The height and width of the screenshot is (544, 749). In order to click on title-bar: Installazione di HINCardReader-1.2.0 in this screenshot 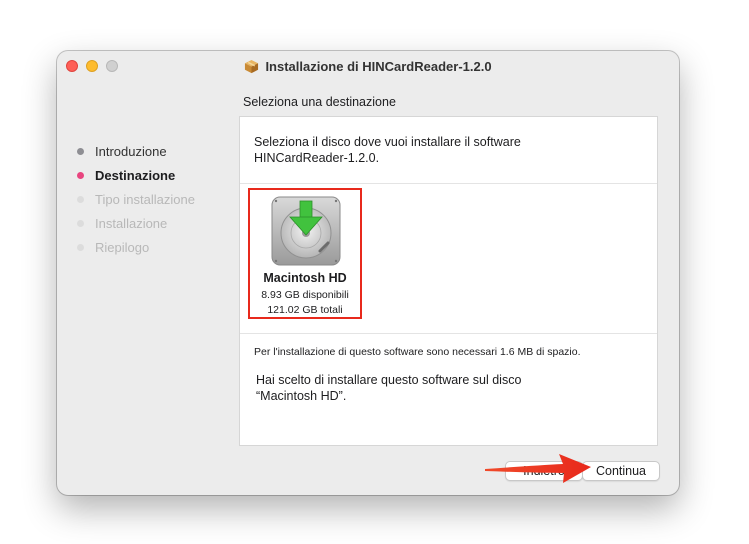, I will do `click(368, 66)`.